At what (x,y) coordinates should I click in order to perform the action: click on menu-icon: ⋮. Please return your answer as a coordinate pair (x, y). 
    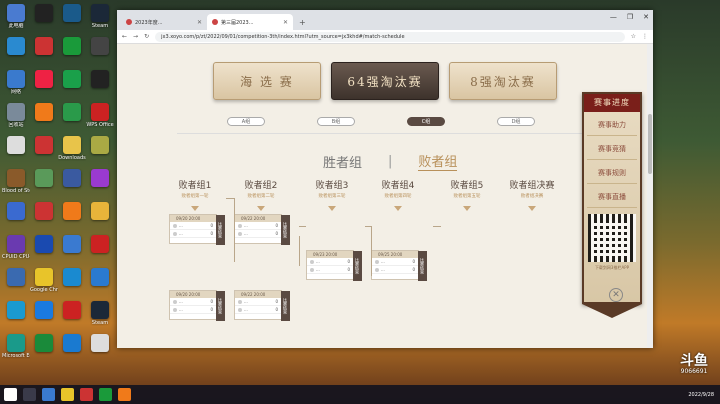
    Looking at the image, I should click on (645, 36).